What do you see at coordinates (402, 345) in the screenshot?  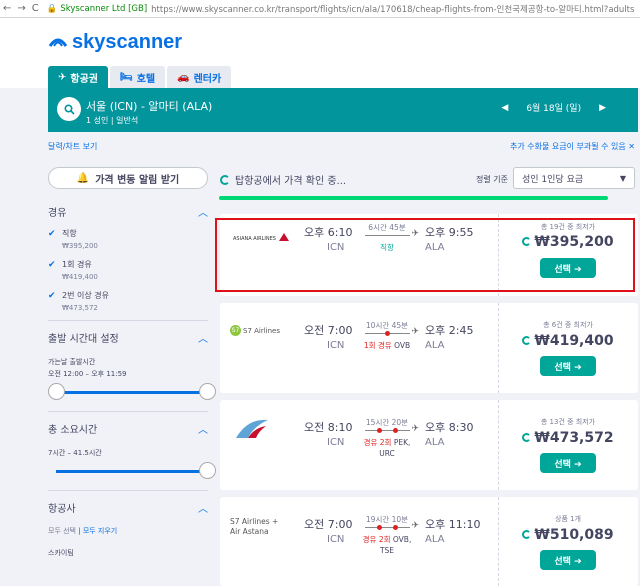 I see `stop-airports: OVB` at bounding box center [402, 345].